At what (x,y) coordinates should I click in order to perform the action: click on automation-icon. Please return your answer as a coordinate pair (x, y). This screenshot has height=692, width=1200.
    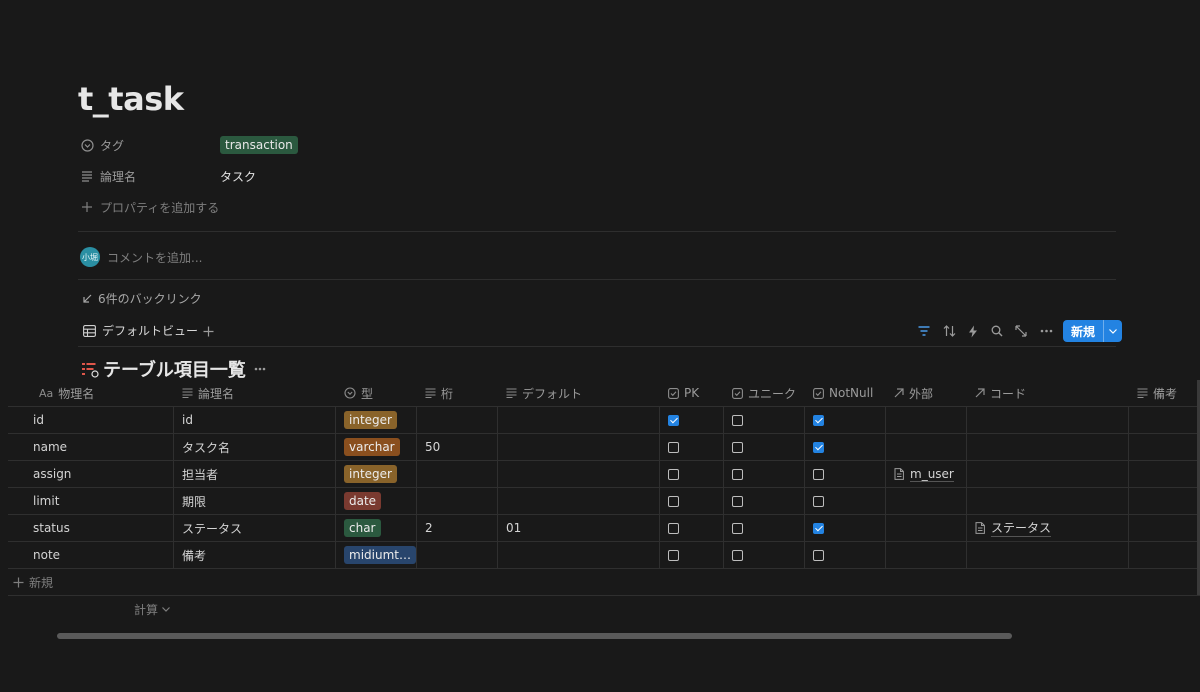
    Looking at the image, I should click on (973, 331).